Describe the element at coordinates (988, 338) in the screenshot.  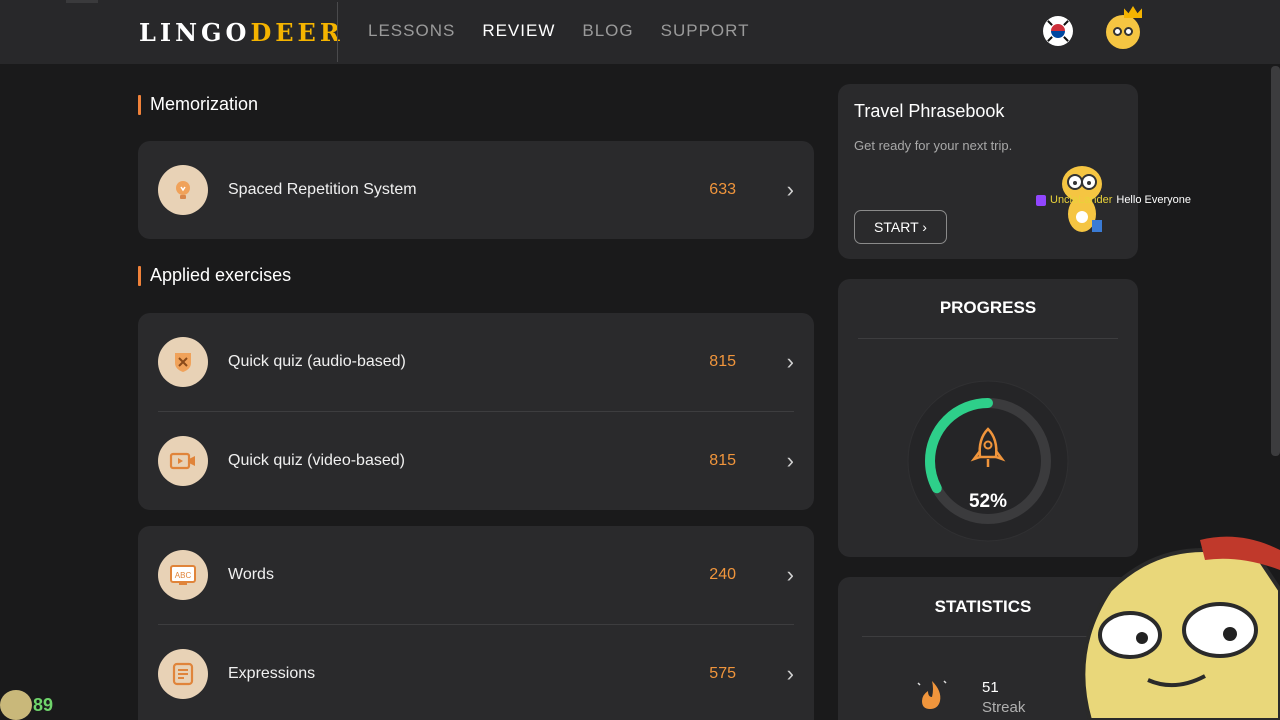
I see `progress-divider` at that location.